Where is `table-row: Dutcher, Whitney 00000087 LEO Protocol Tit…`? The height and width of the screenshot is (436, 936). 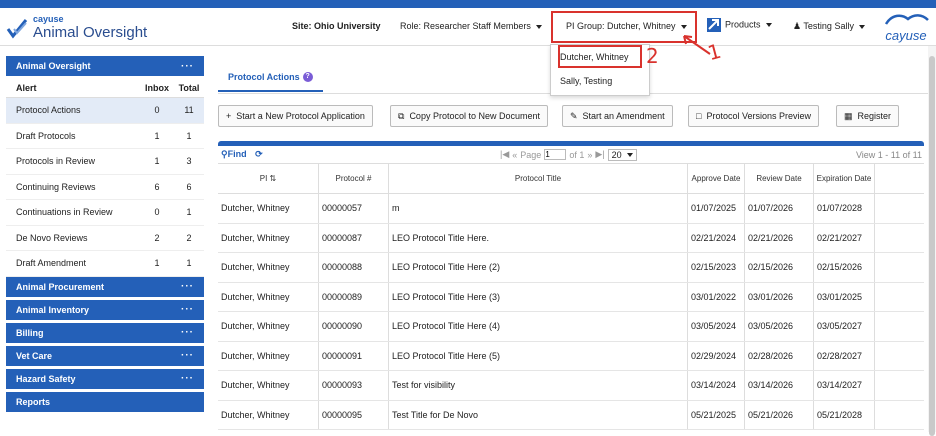
table-row: Dutcher, Whitney 00000087 LEO Protocol Tit… is located at coordinates (571, 238).